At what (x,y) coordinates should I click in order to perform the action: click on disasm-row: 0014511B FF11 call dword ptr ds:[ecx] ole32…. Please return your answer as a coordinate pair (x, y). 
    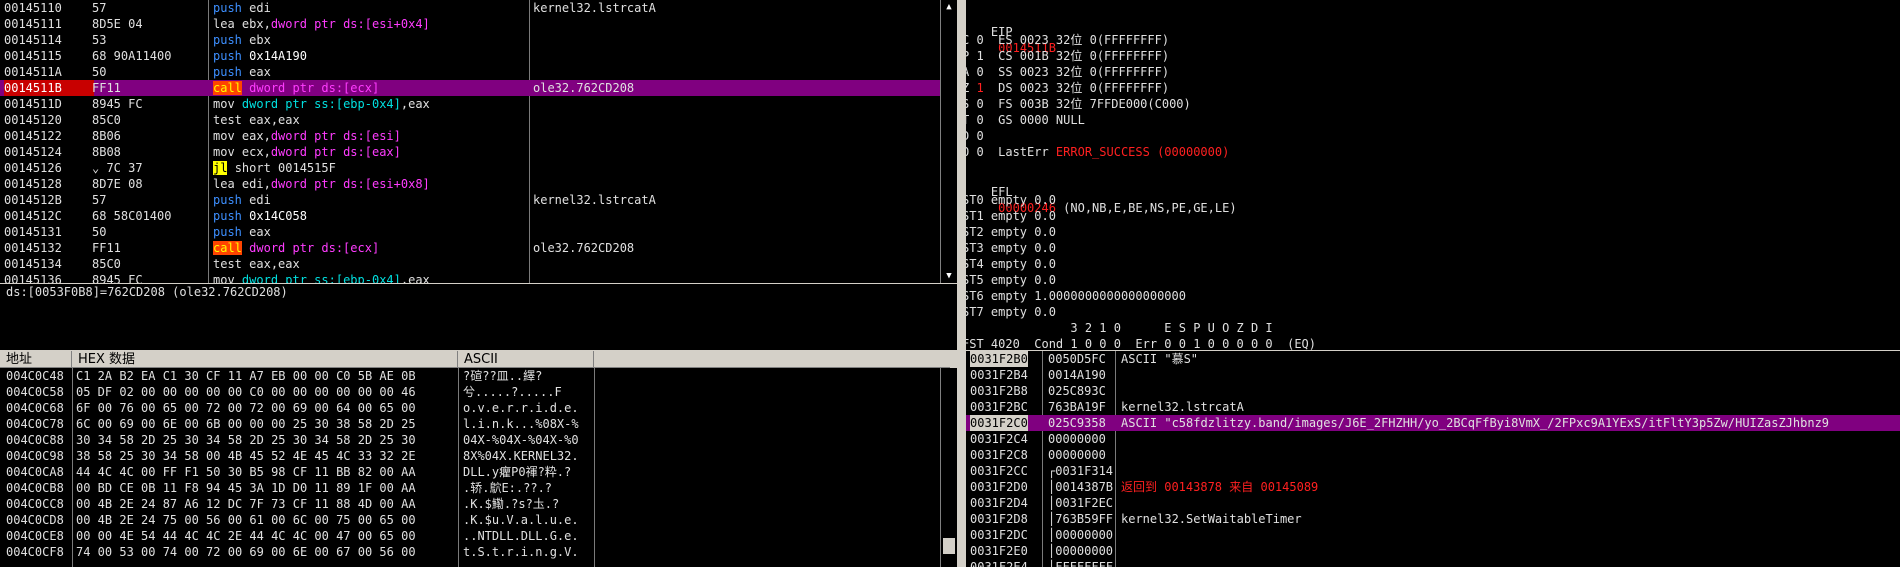
    Looking at the image, I should click on (470, 88).